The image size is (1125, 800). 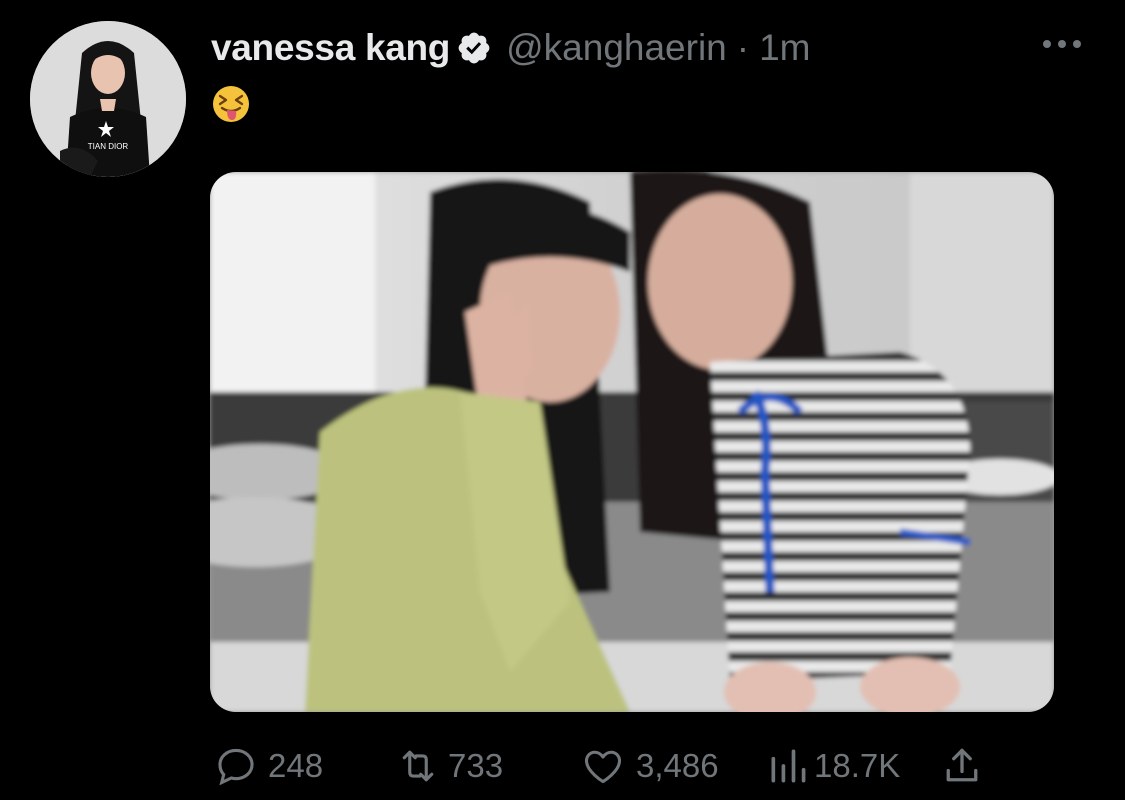 I want to click on retweet-button: 733, so click(x=447, y=766).